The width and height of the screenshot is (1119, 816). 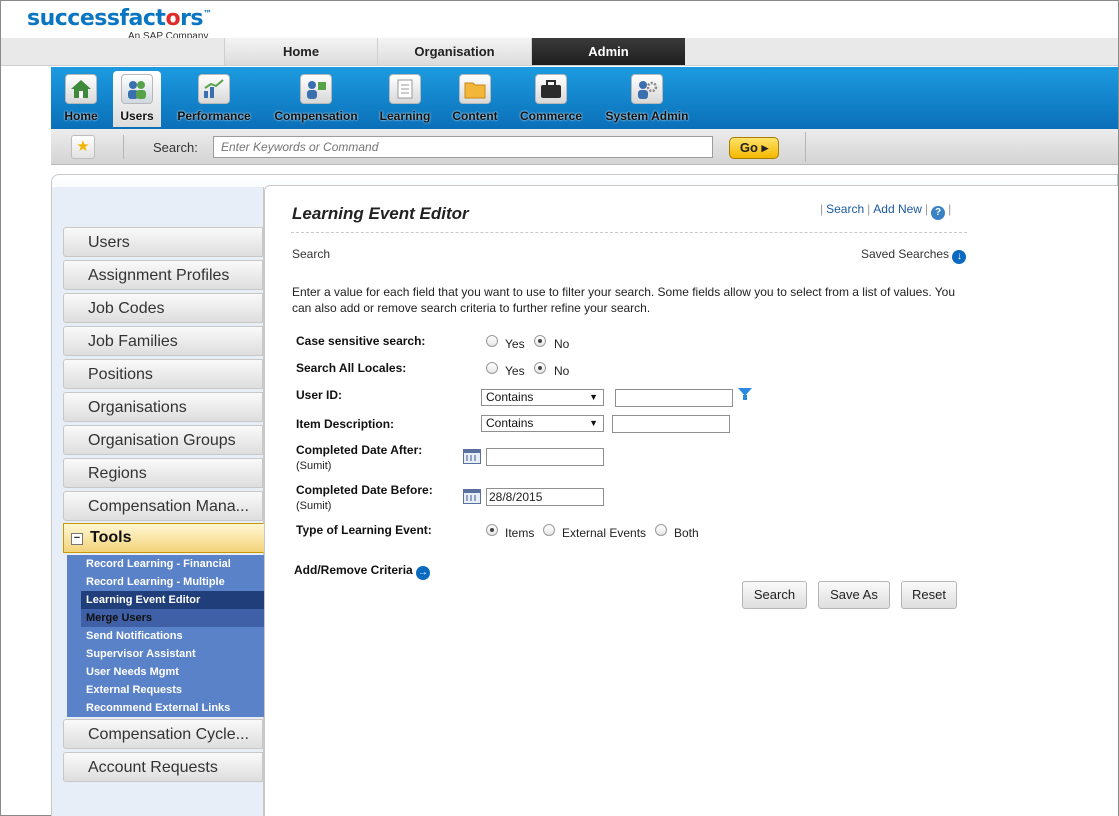 I want to click on favorite-star-icon: ★, so click(x=83, y=147).